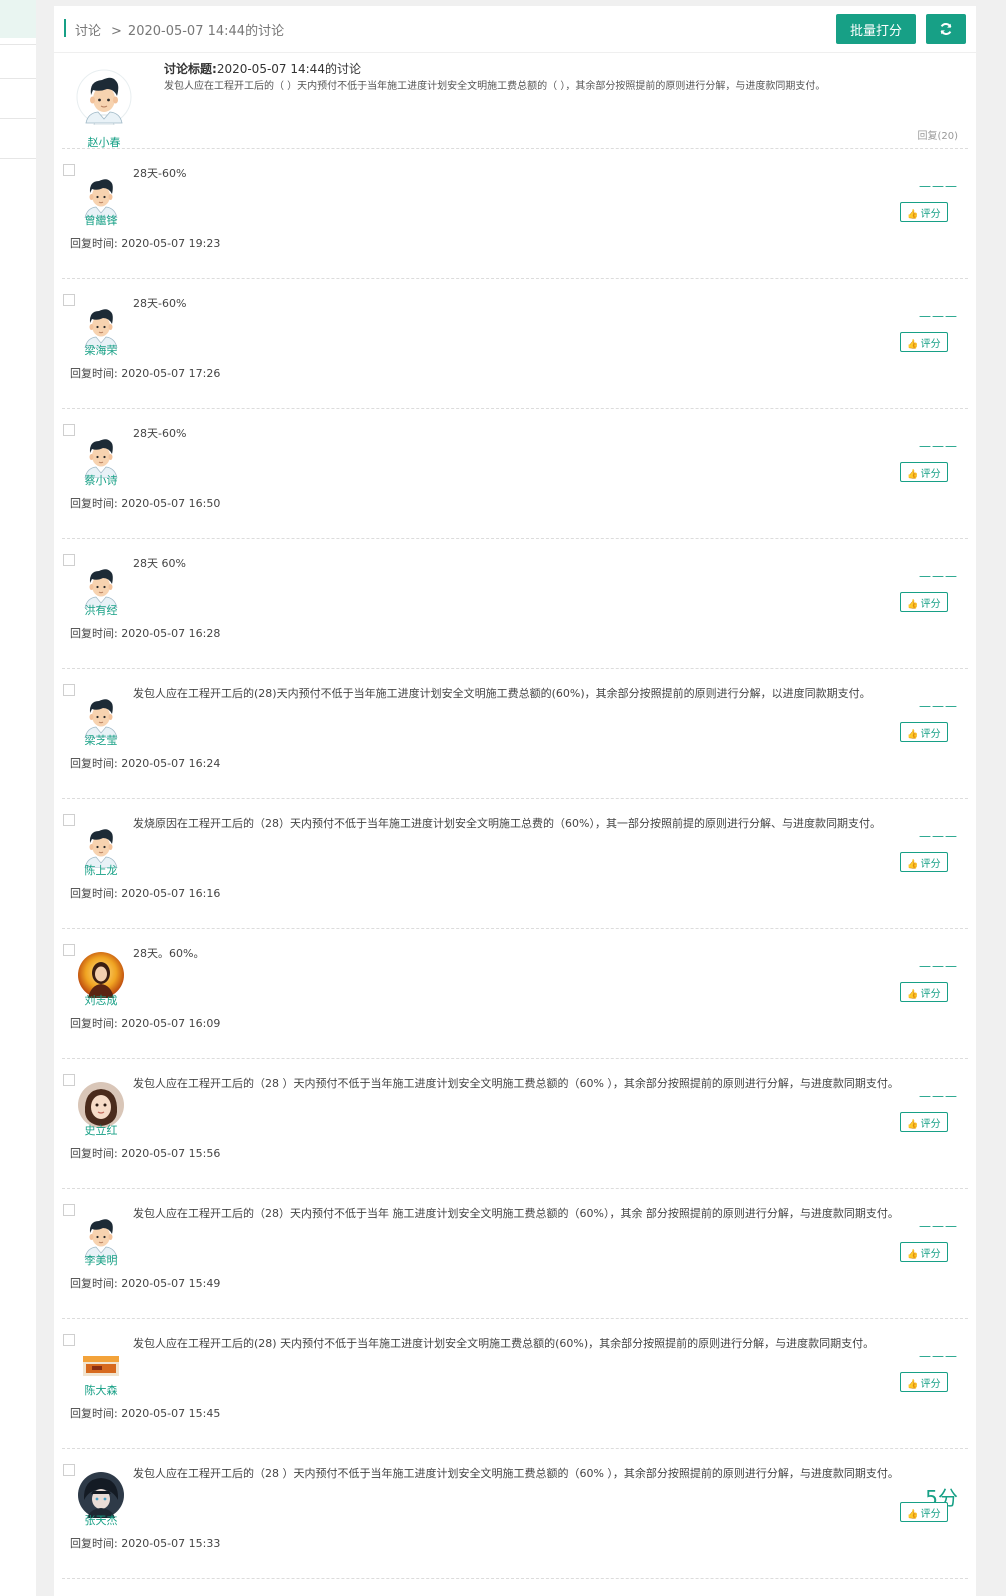  What do you see at coordinates (206, 31) in the screenshot?
I see `breadcrumb-current: 2020-05-07 14:44的讨论` at bounding box center [206, 31].